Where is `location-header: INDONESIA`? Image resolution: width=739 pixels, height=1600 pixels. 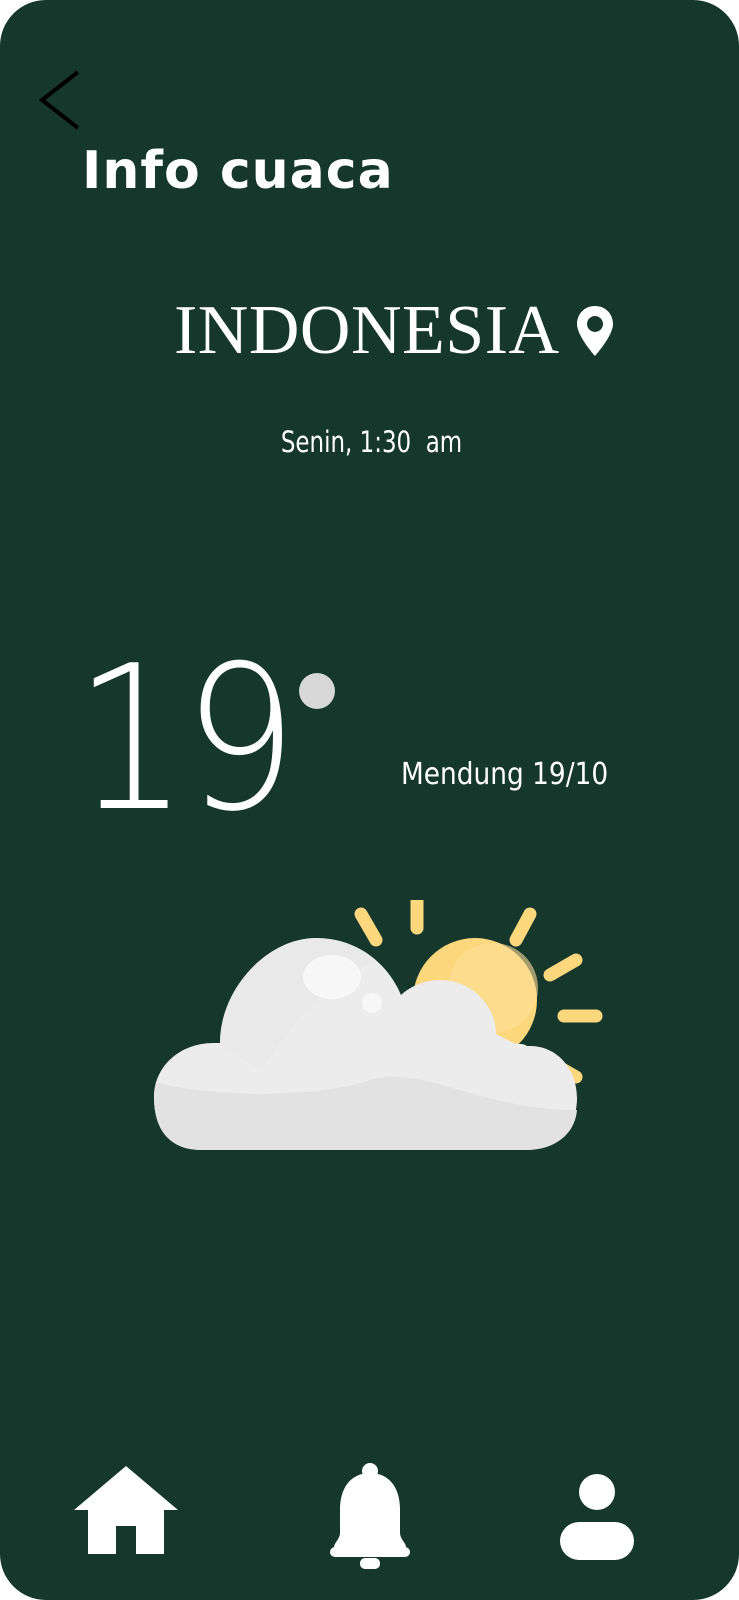 location-header: INDONESIA is located at coordinates (394, 331).